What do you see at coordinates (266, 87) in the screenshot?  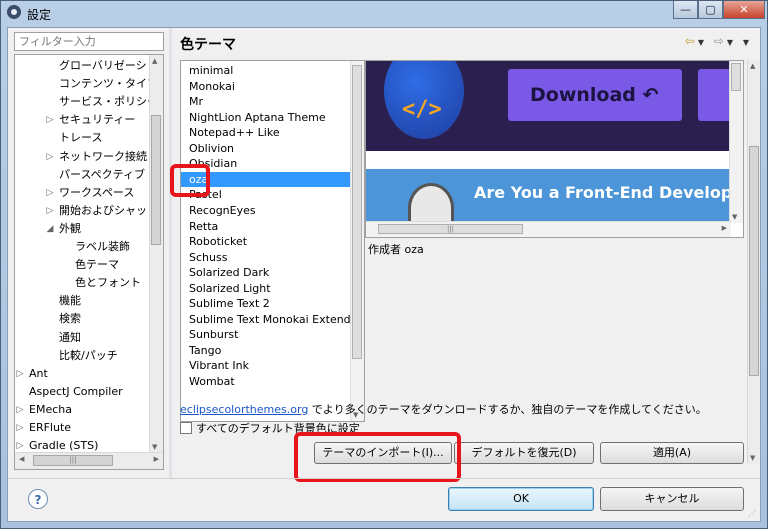 I see `theme-list-item: Monokai` at bounding box center [266, 87].